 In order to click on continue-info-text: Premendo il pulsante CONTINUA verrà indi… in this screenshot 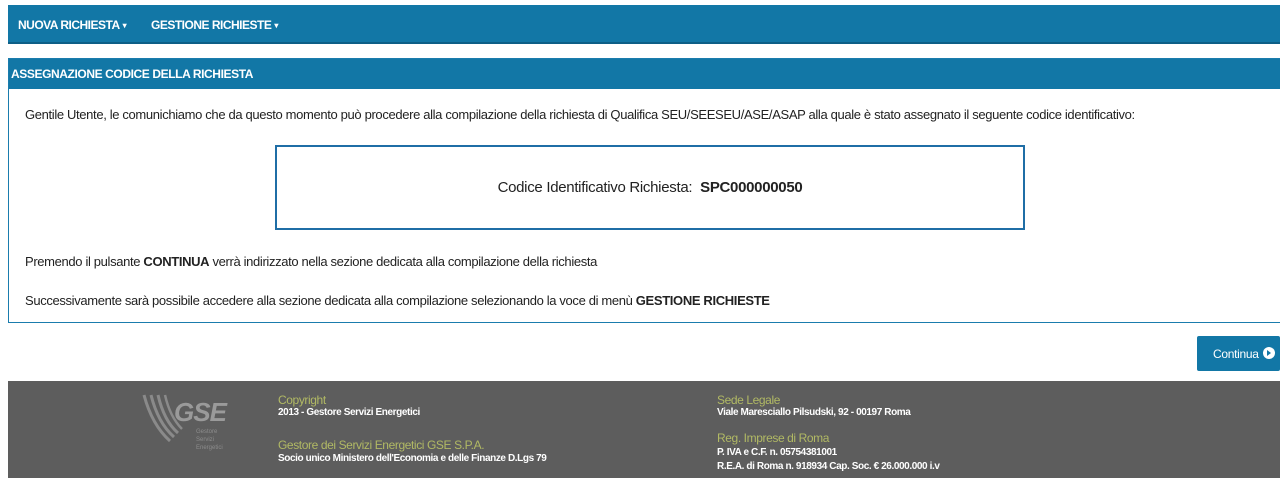, I will do `click(311, 261)`.